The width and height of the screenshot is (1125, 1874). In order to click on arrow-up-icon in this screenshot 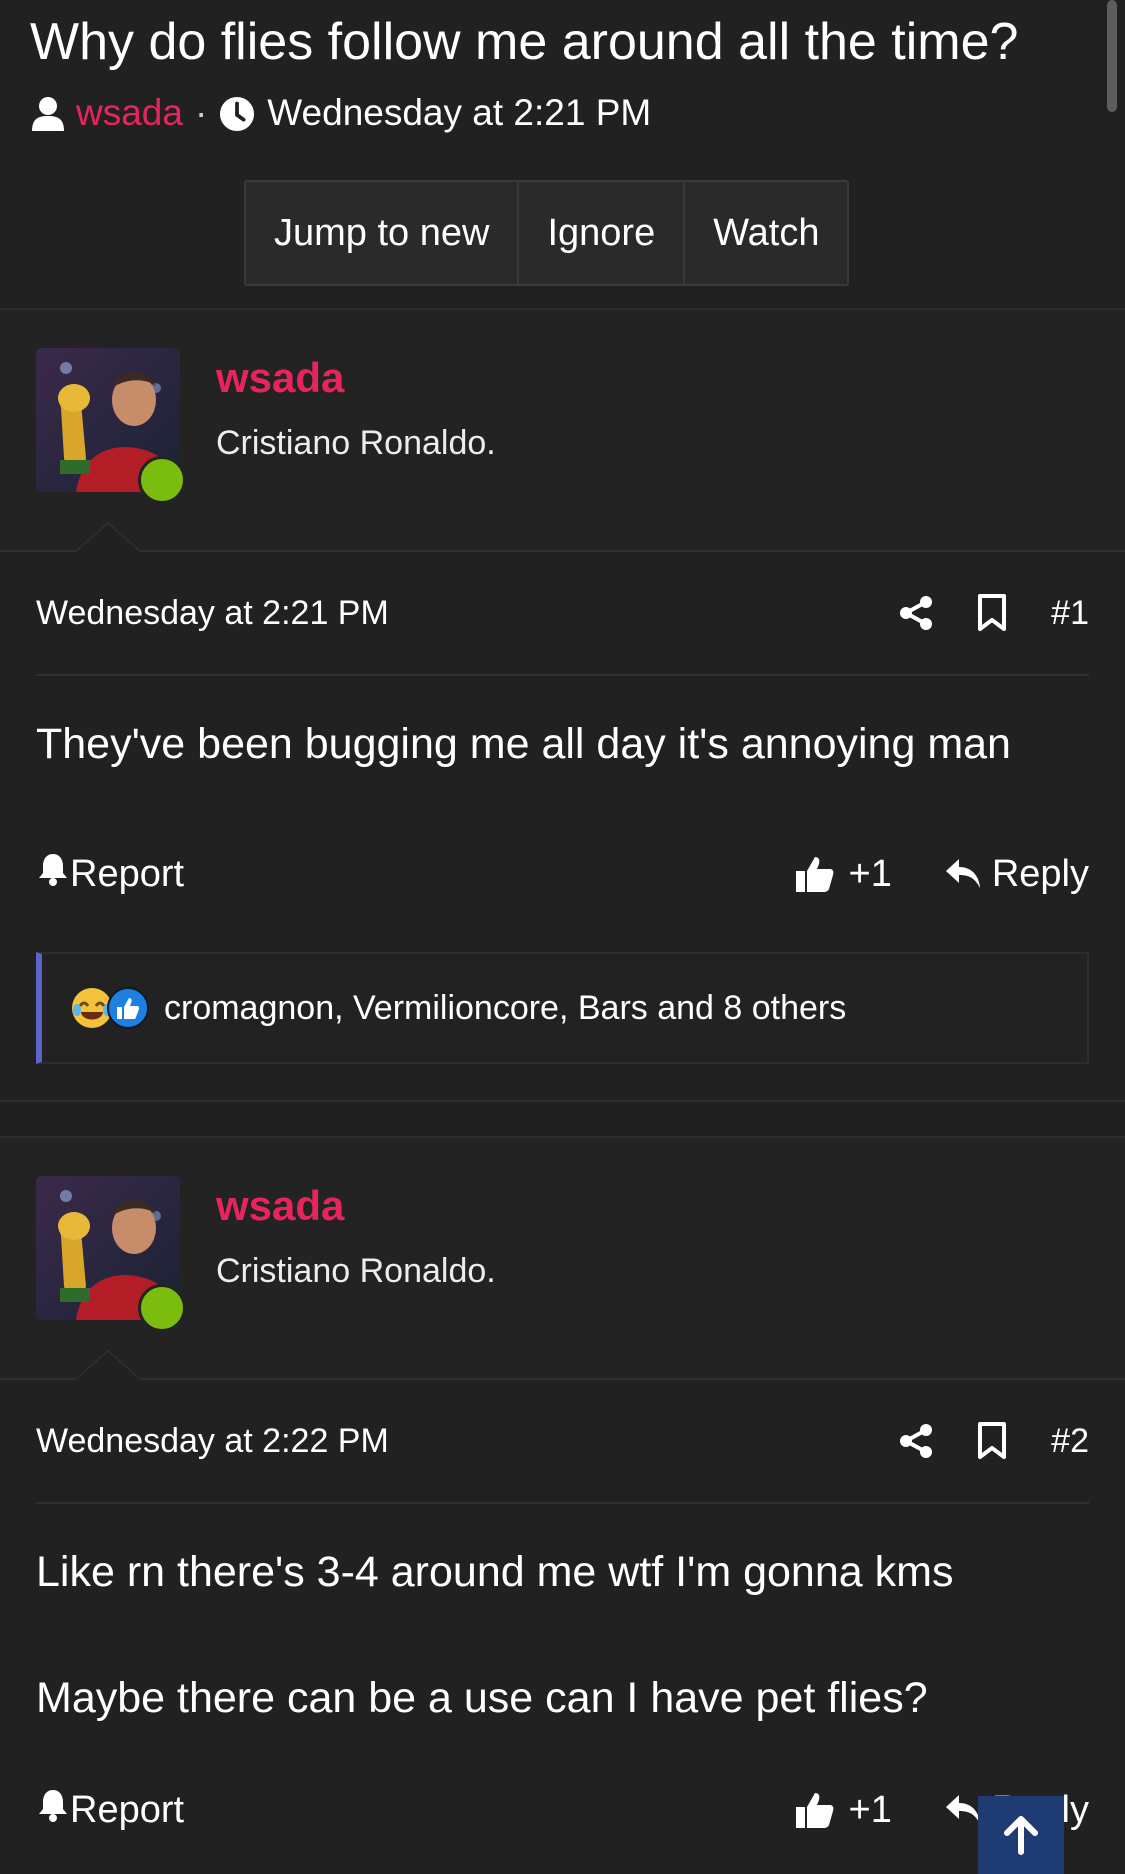, I will do `click(1021, 1835)`.